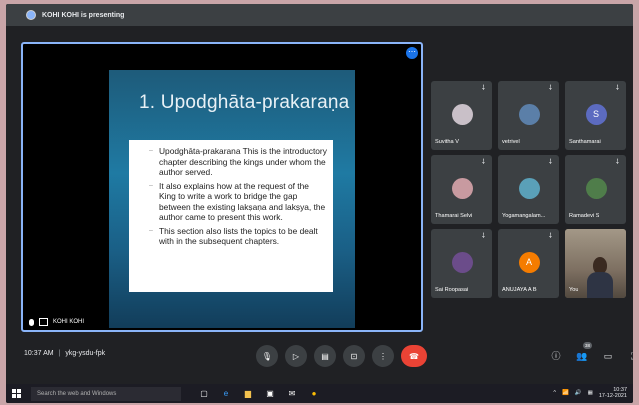  I want to click on presenting-bar: KOHI KOHI is presenting, so click(319, 15).